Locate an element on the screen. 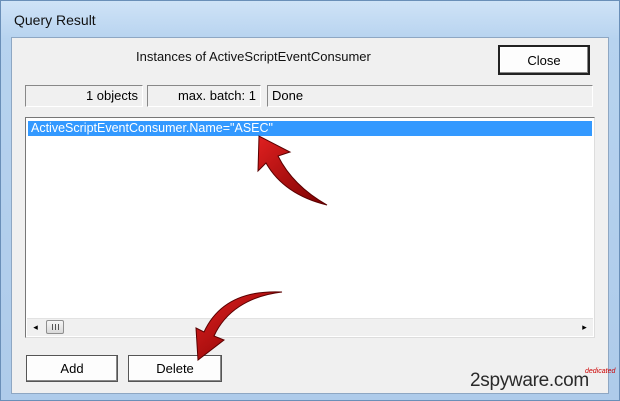 This screenshot has width=620, height=401. close-button: Close is located at coordinates (544, 60).